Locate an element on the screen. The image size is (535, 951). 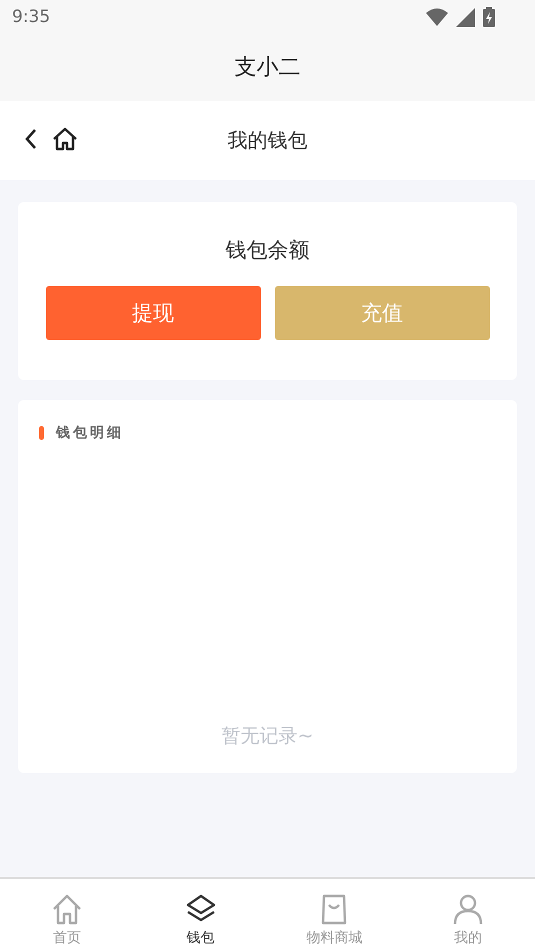
section-title: 钱包明细 is located at coordinates (90, 433).